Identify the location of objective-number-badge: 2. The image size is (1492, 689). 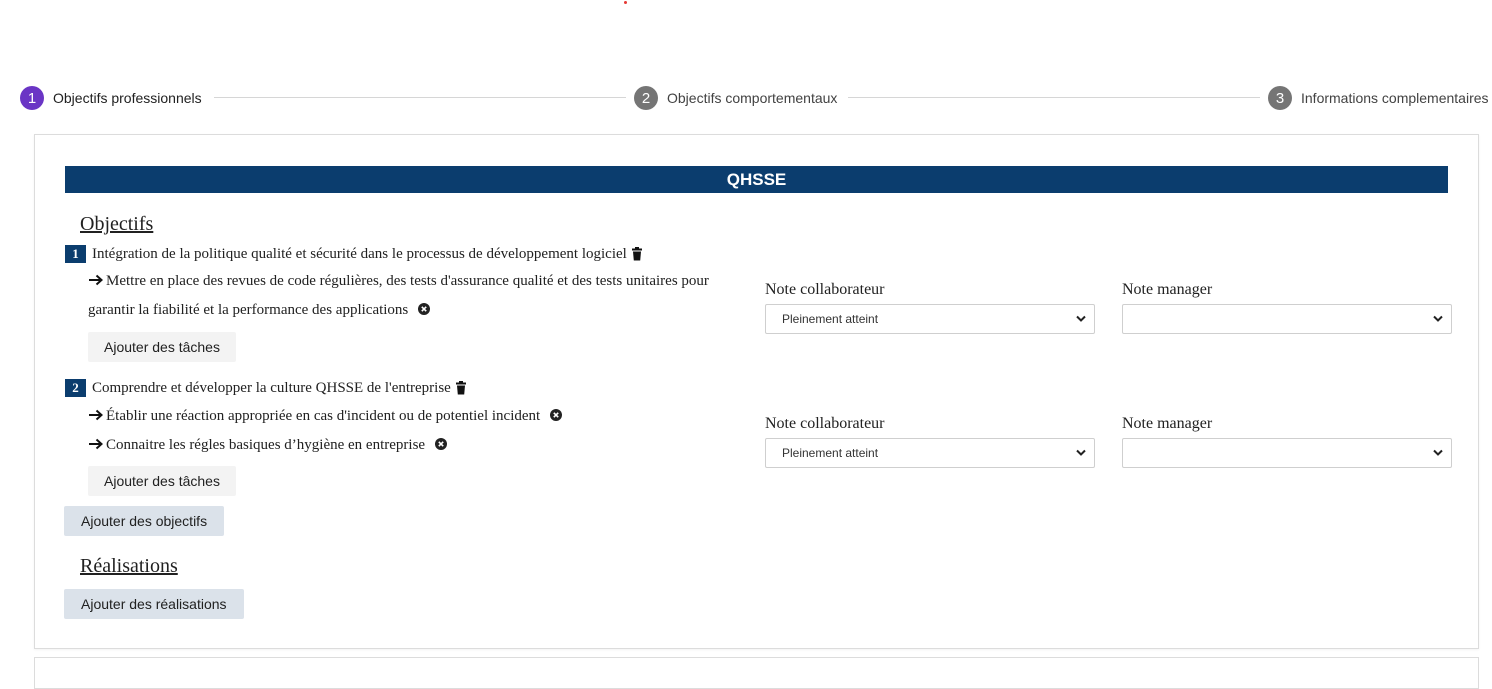
(75, 388).